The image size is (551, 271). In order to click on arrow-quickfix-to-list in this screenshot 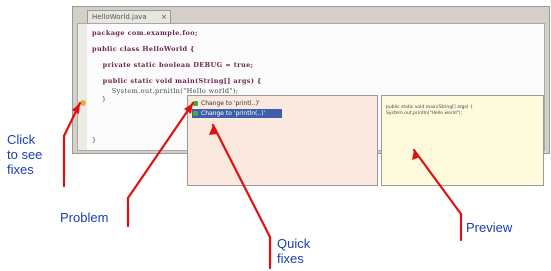, I will do `click(241, 181)`.